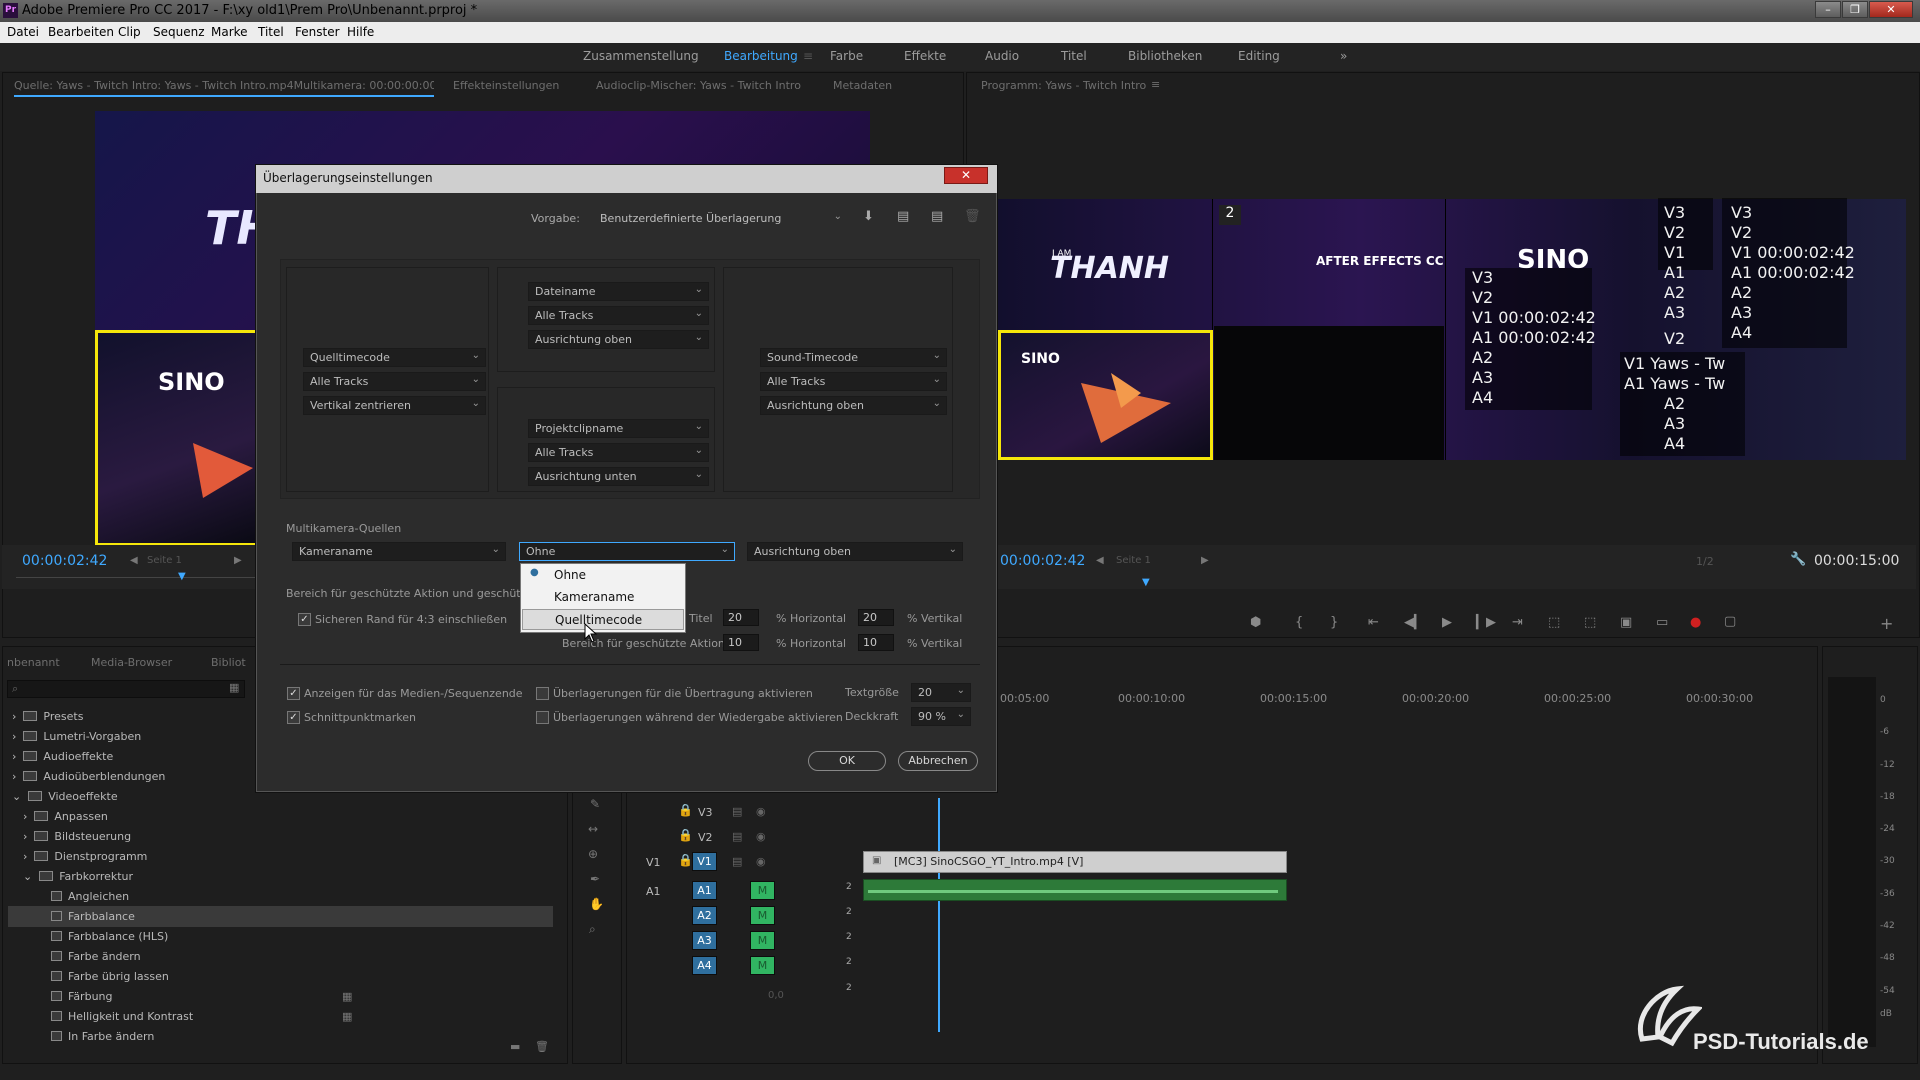  I want to click on record-icon: ●, so click(1695, 622).